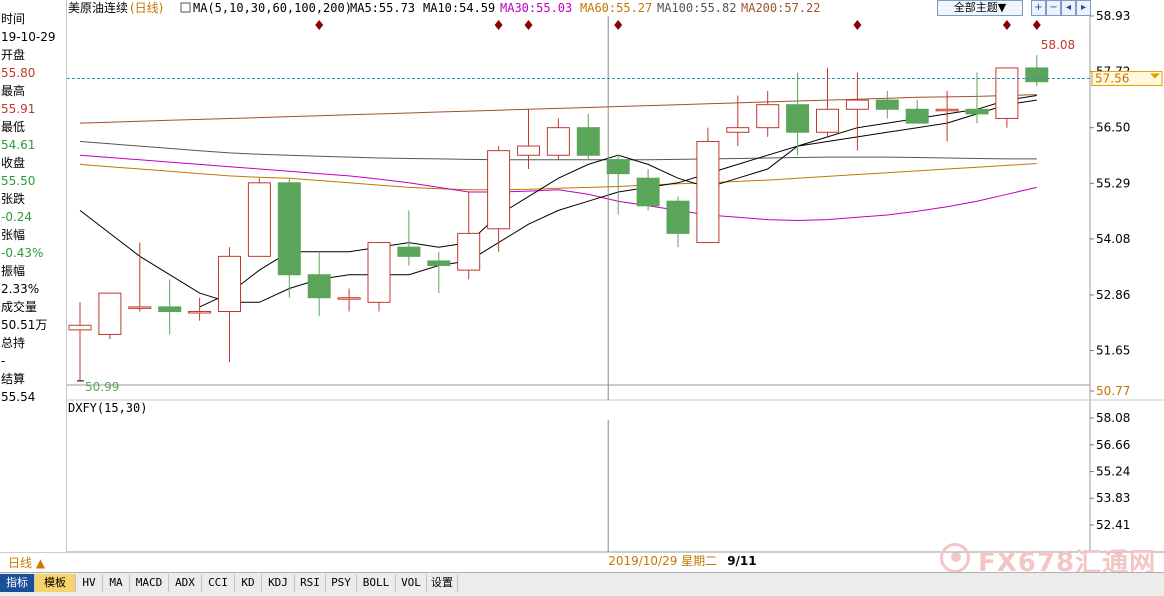  I want to click on info-row: 最高, so click(13, 91).